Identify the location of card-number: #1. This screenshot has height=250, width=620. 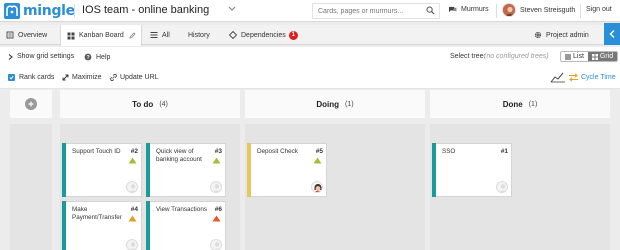
(504, 151).